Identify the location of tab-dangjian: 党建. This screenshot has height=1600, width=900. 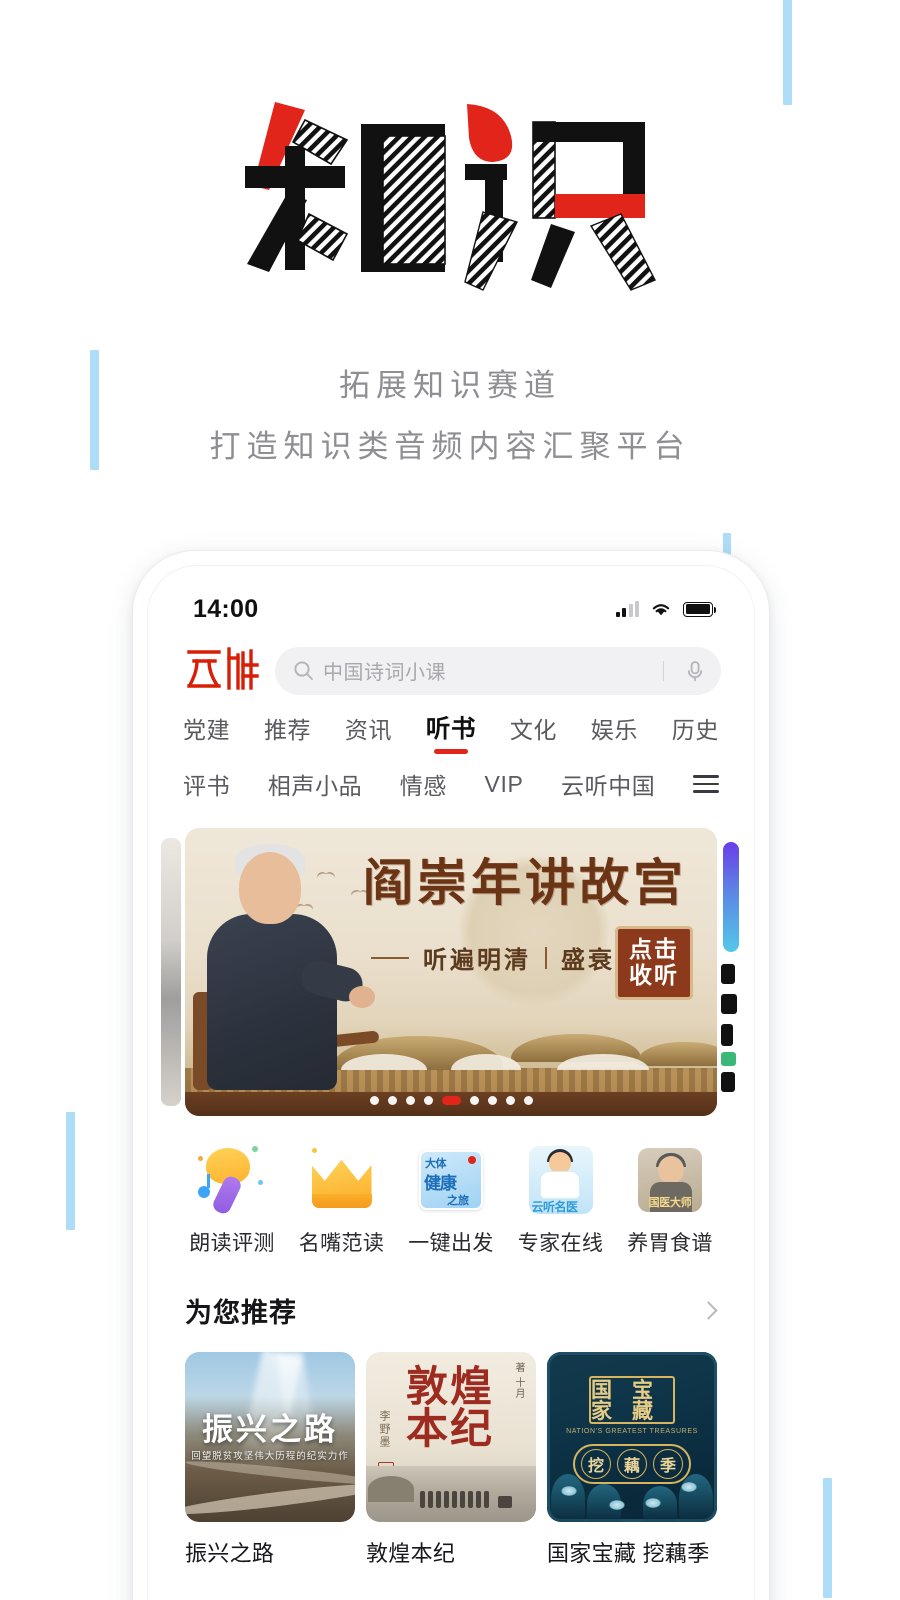
(206, 732).